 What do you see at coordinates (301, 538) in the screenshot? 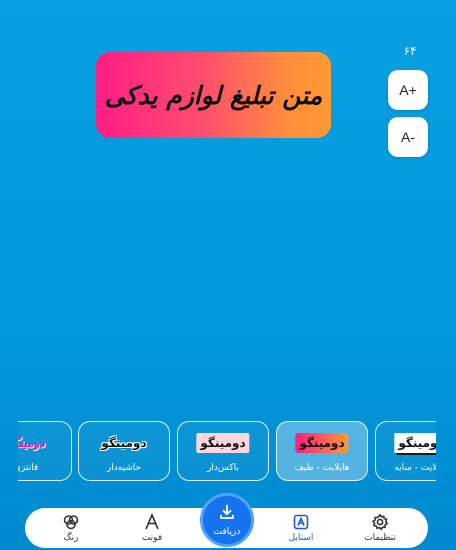
I see `nav-label-style: استایل` at bounding box center [301, 538].